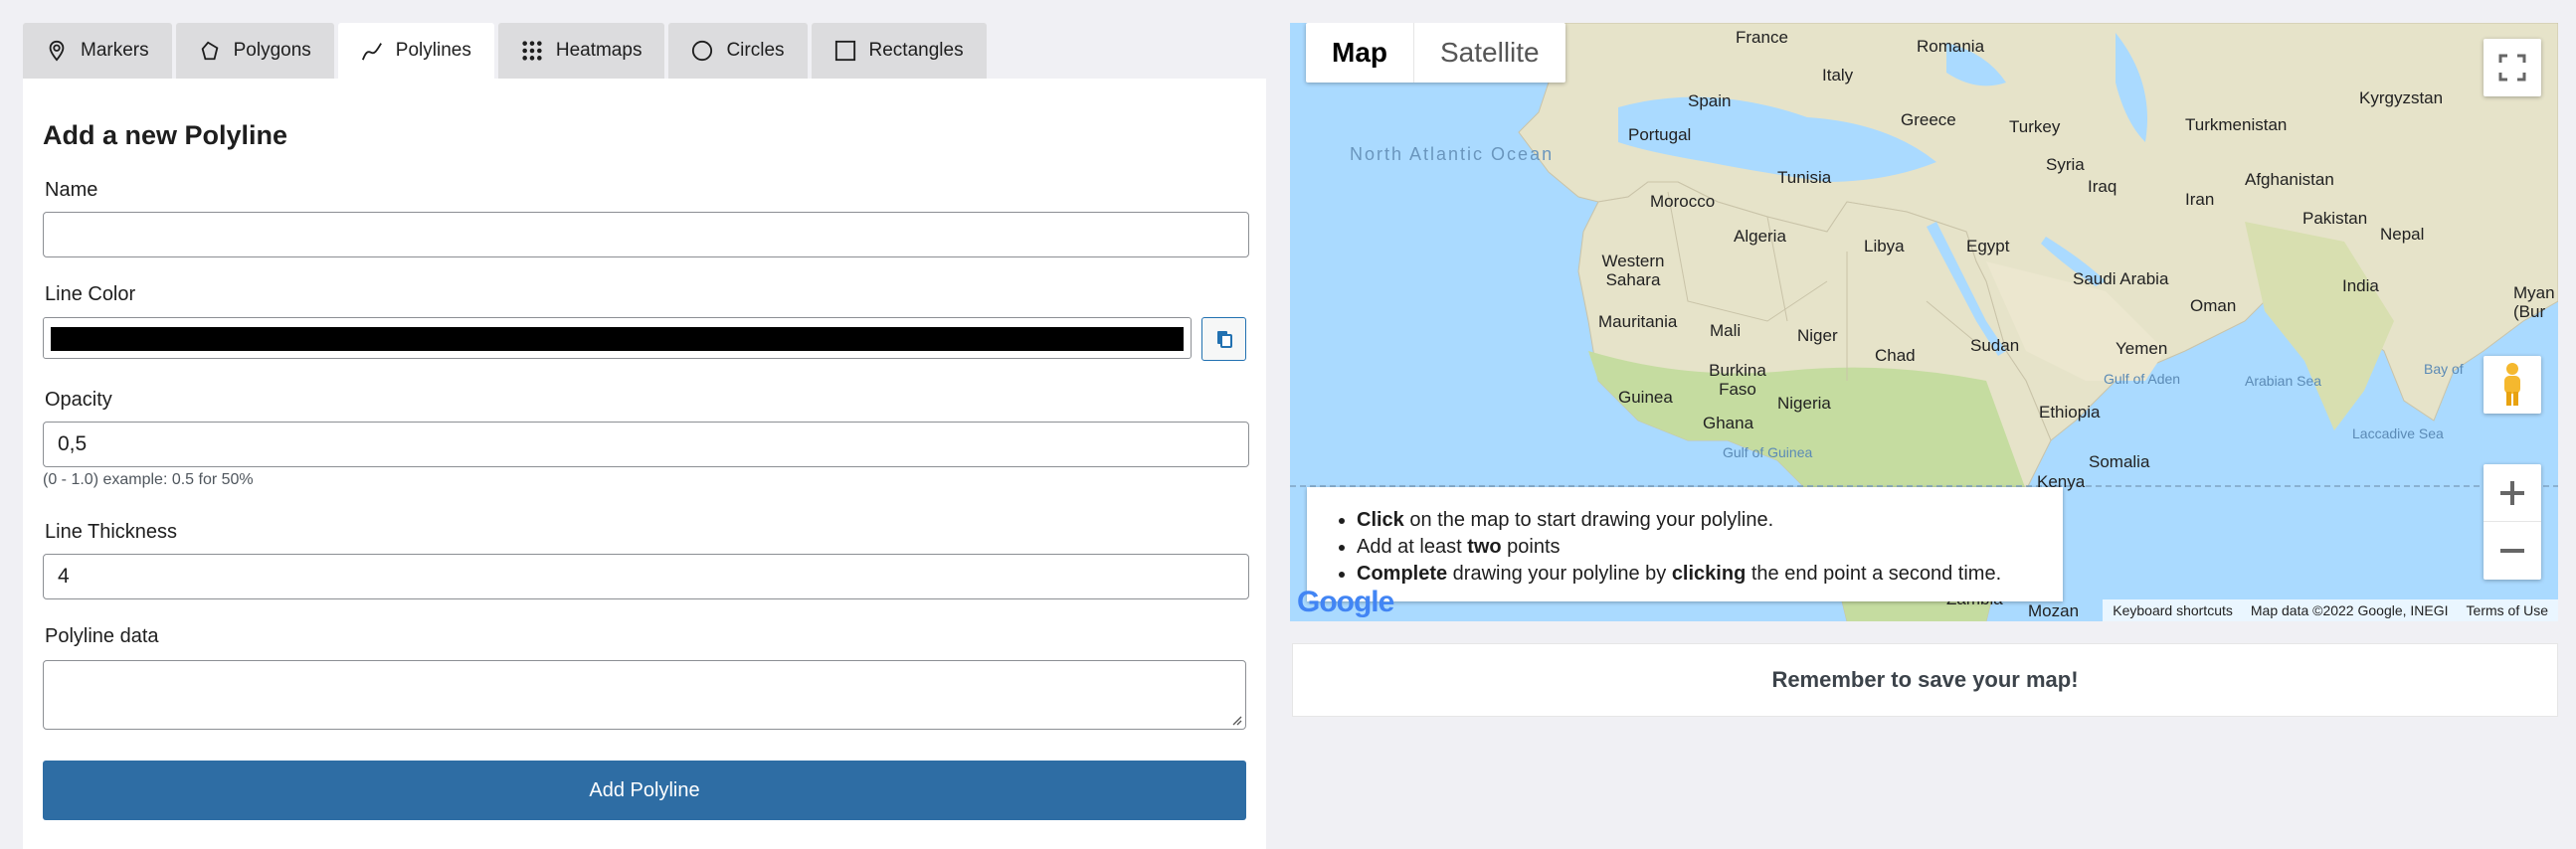  I want to click on country-label: Myan (Bur, so click(2534, 302).